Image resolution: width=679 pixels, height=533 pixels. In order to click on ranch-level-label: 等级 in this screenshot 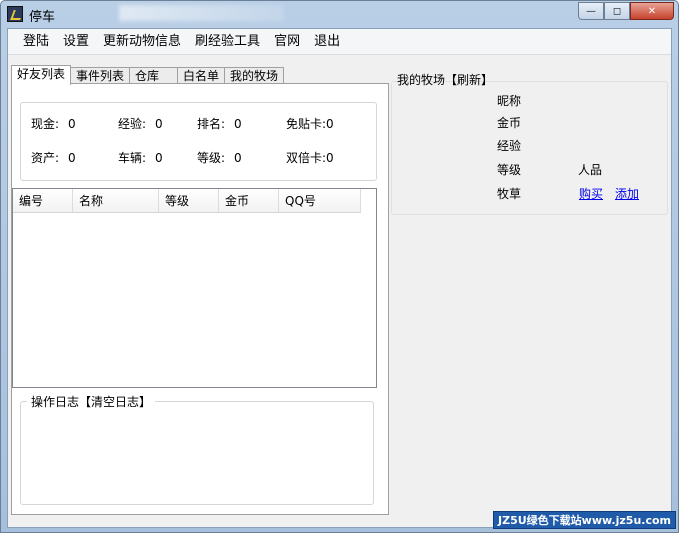, I will do `click(509, 170)`.